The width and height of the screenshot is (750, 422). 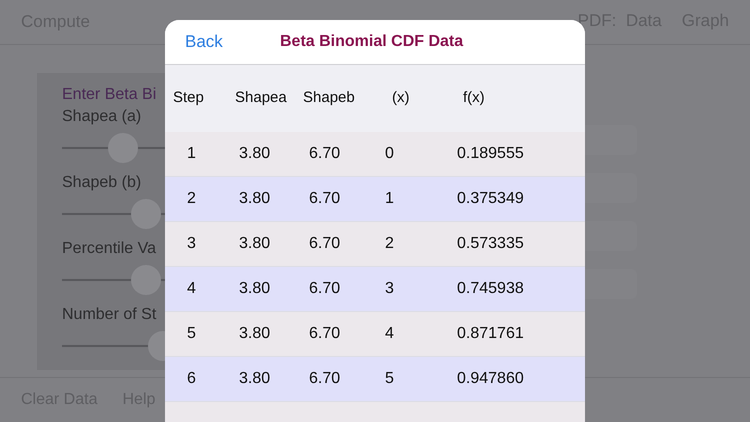 What do you see at coordinates (490, 153) in the screenshot?
I see `table-cell: 0.189555` at bounding box center [490, 153].